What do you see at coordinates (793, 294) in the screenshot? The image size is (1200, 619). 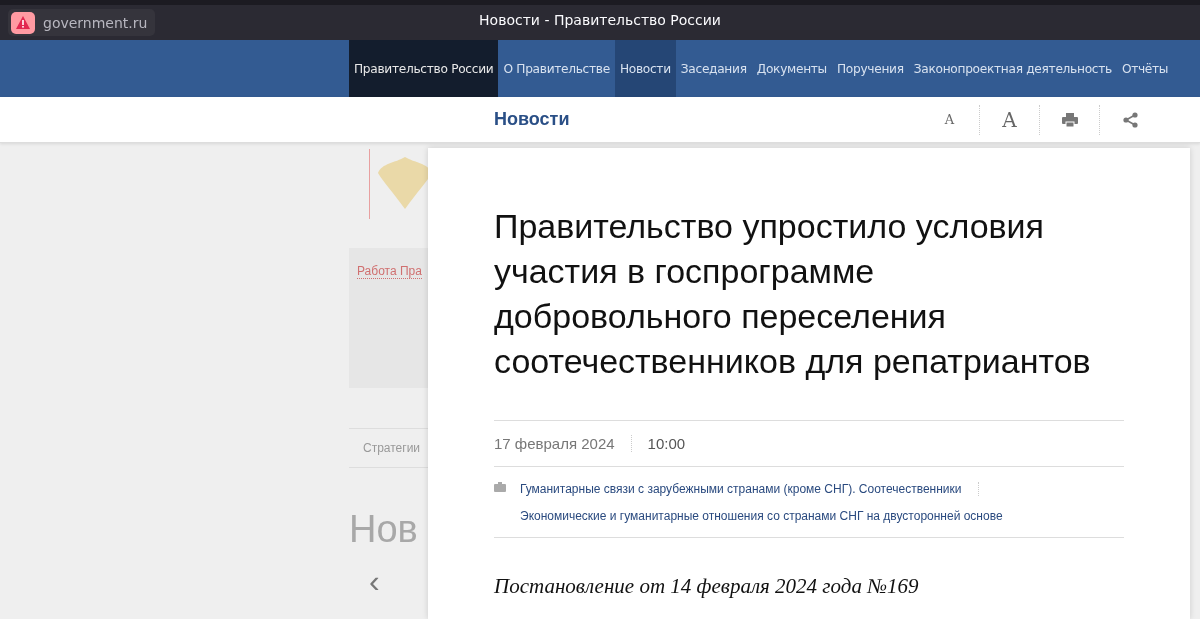 I see `article-title: Правительство упростило условия участия в госпрограмме добровольного переселения соотечественников для репатриантов` at bounding box center [793, 294].